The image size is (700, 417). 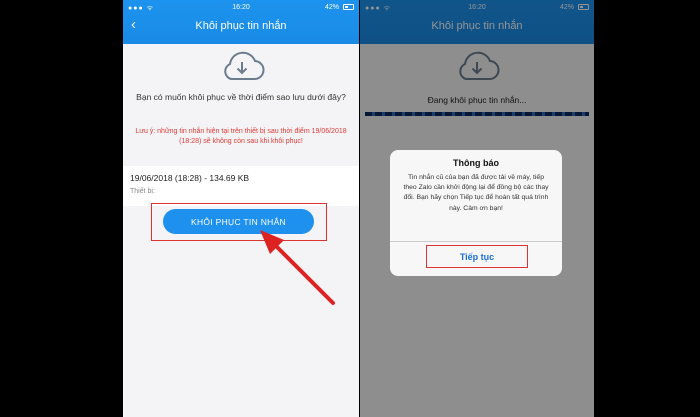 I want to click on cloud-download-icon, so click(x=242, y=66).